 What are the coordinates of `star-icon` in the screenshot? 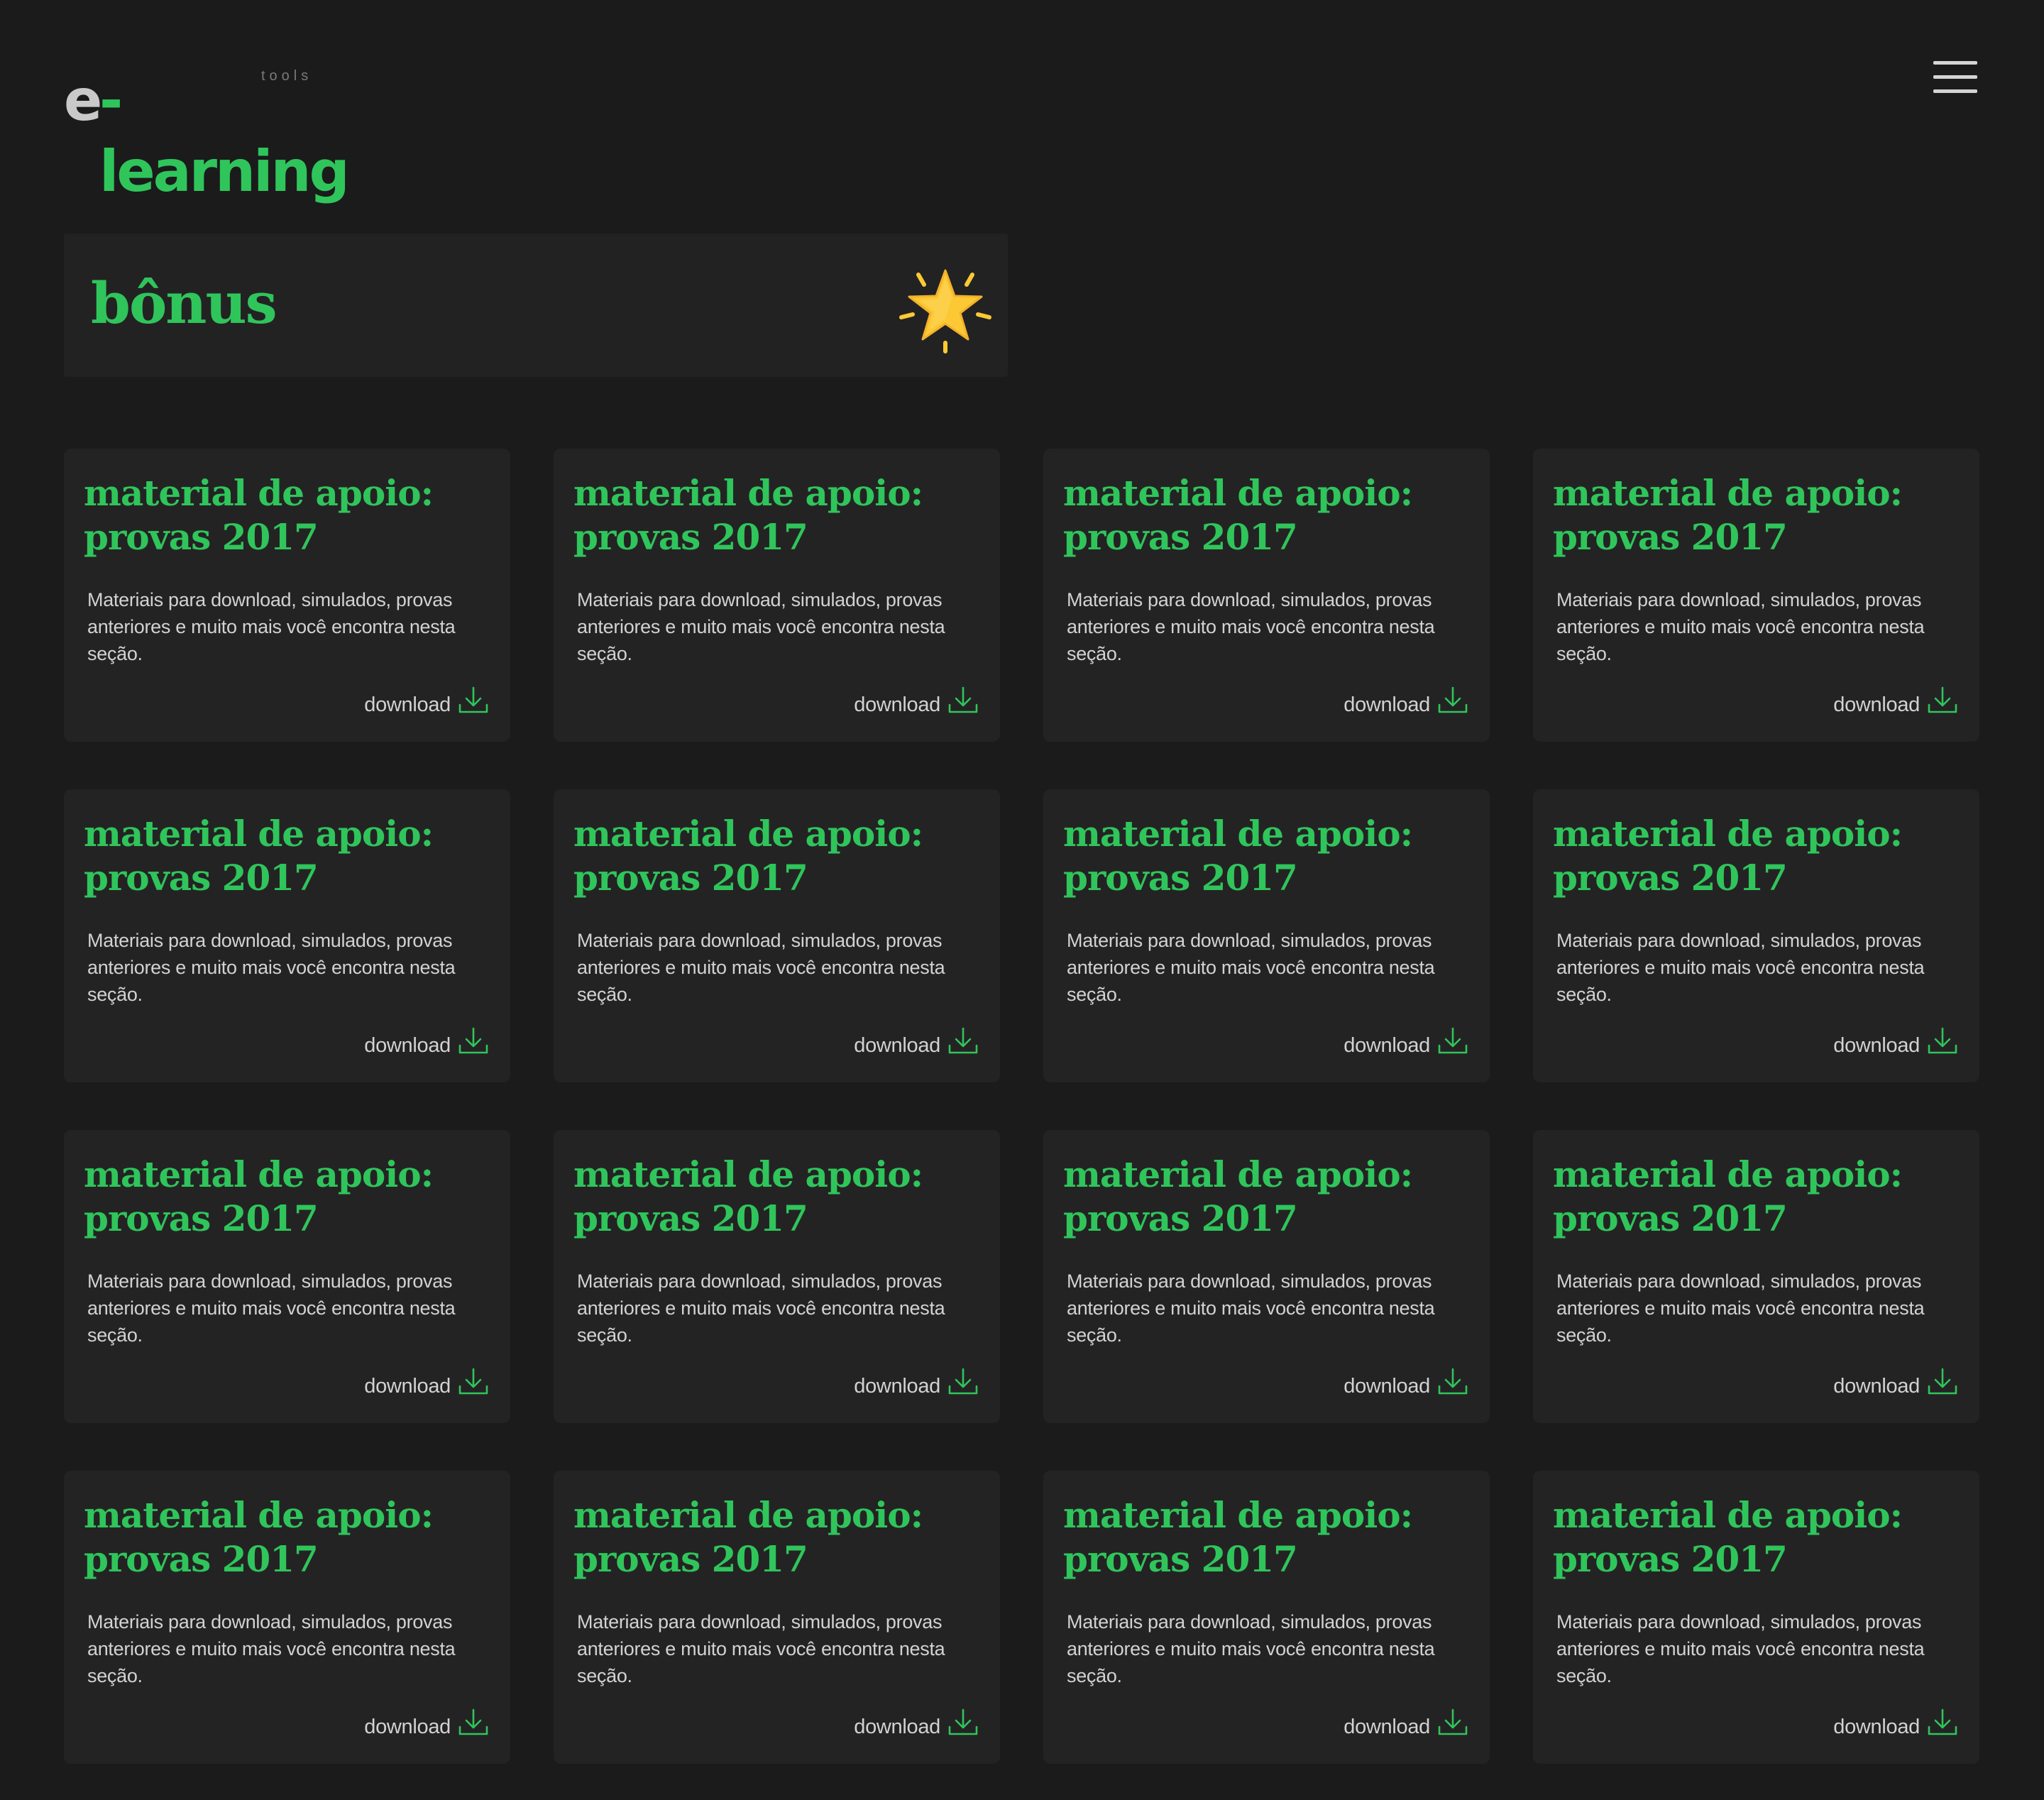 It's located at (945, 311).